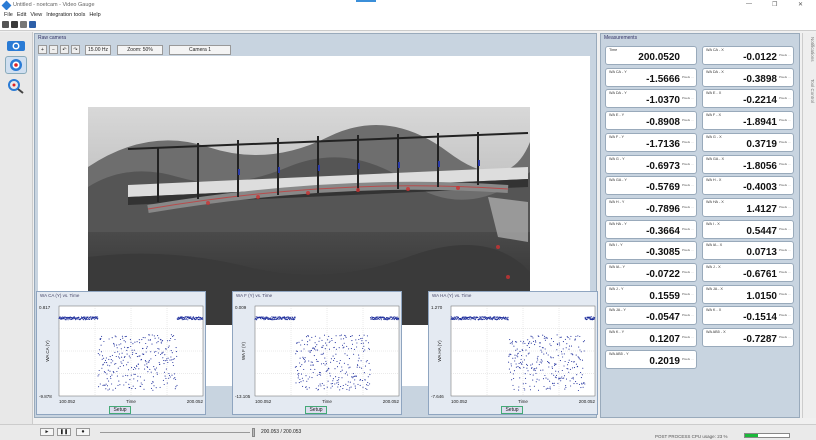 This screenshot has height=440, width=816. I want to click on measurement-label: WA AB5 - Y, so click(619, 353).